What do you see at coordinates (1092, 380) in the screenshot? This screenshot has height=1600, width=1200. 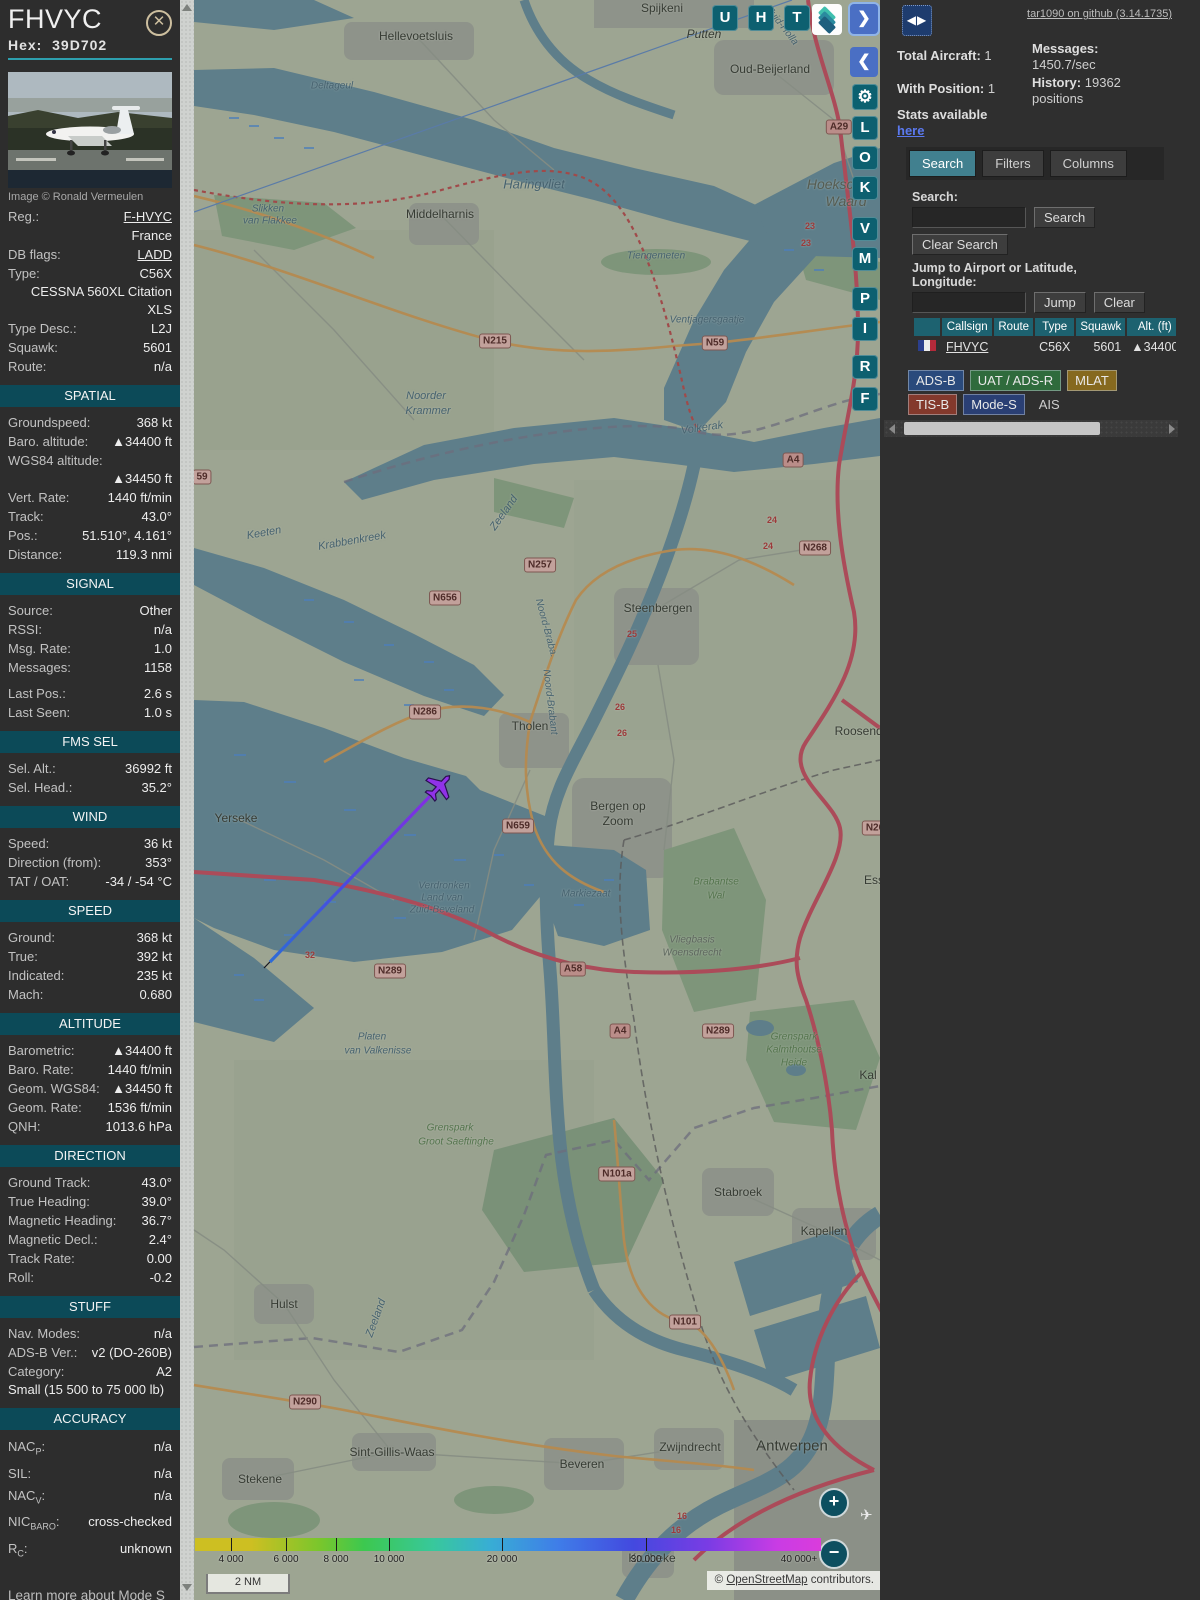 I see `badge-mlat: MLAT` at bounding box center [1092, 380].